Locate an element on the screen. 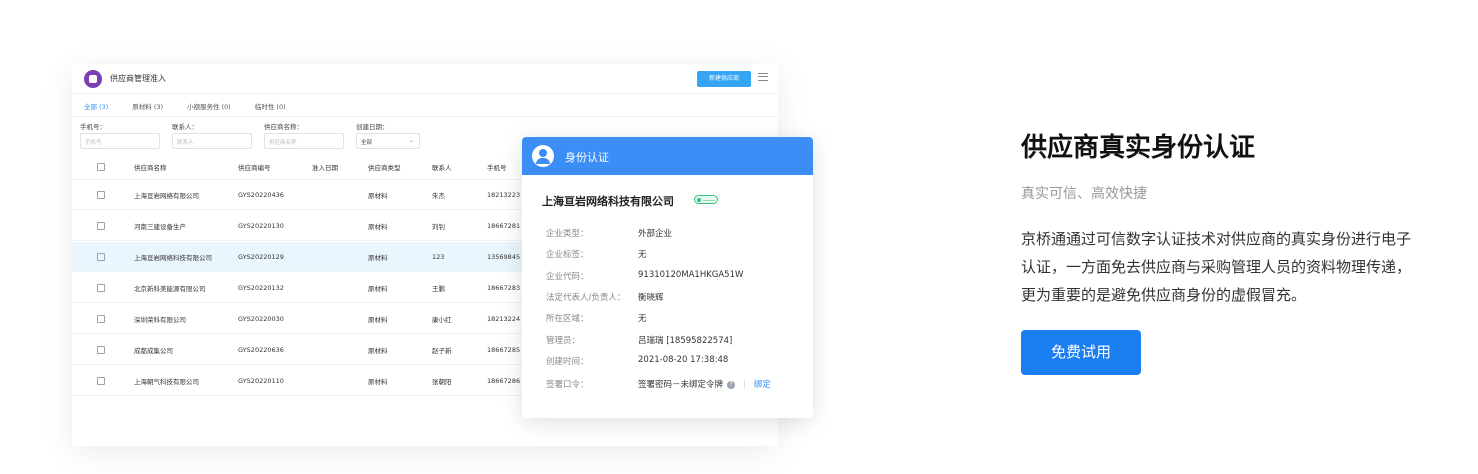 The height and width of the screenshot is (474, 1478). contact-filter-label: 联系人： is located at coordinates (185, 127).